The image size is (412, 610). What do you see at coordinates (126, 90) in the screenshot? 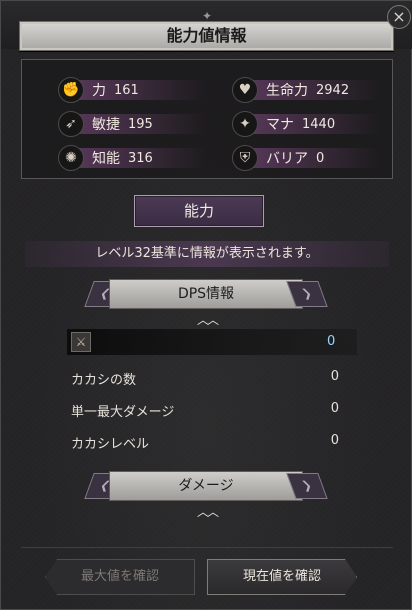
I see `stat-value: 161` at bounding box center [126, 90].